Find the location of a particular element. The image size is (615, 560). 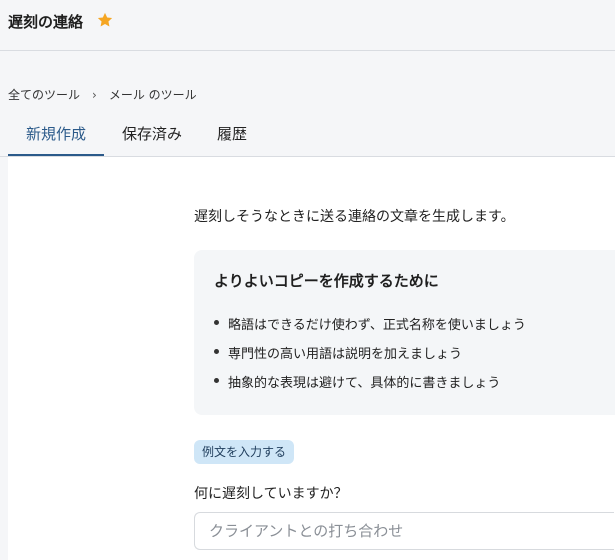

tab-bar: 新規作成 保存済み 履歴 is located at coordinates (307, 136).